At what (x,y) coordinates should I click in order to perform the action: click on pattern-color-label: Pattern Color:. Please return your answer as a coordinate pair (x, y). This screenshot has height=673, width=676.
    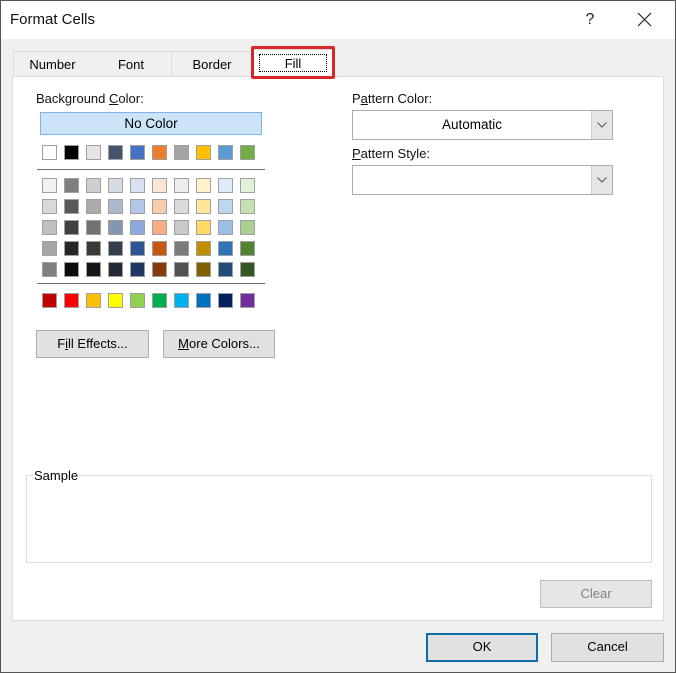
    Looking at the image, I should click on (392, 98).